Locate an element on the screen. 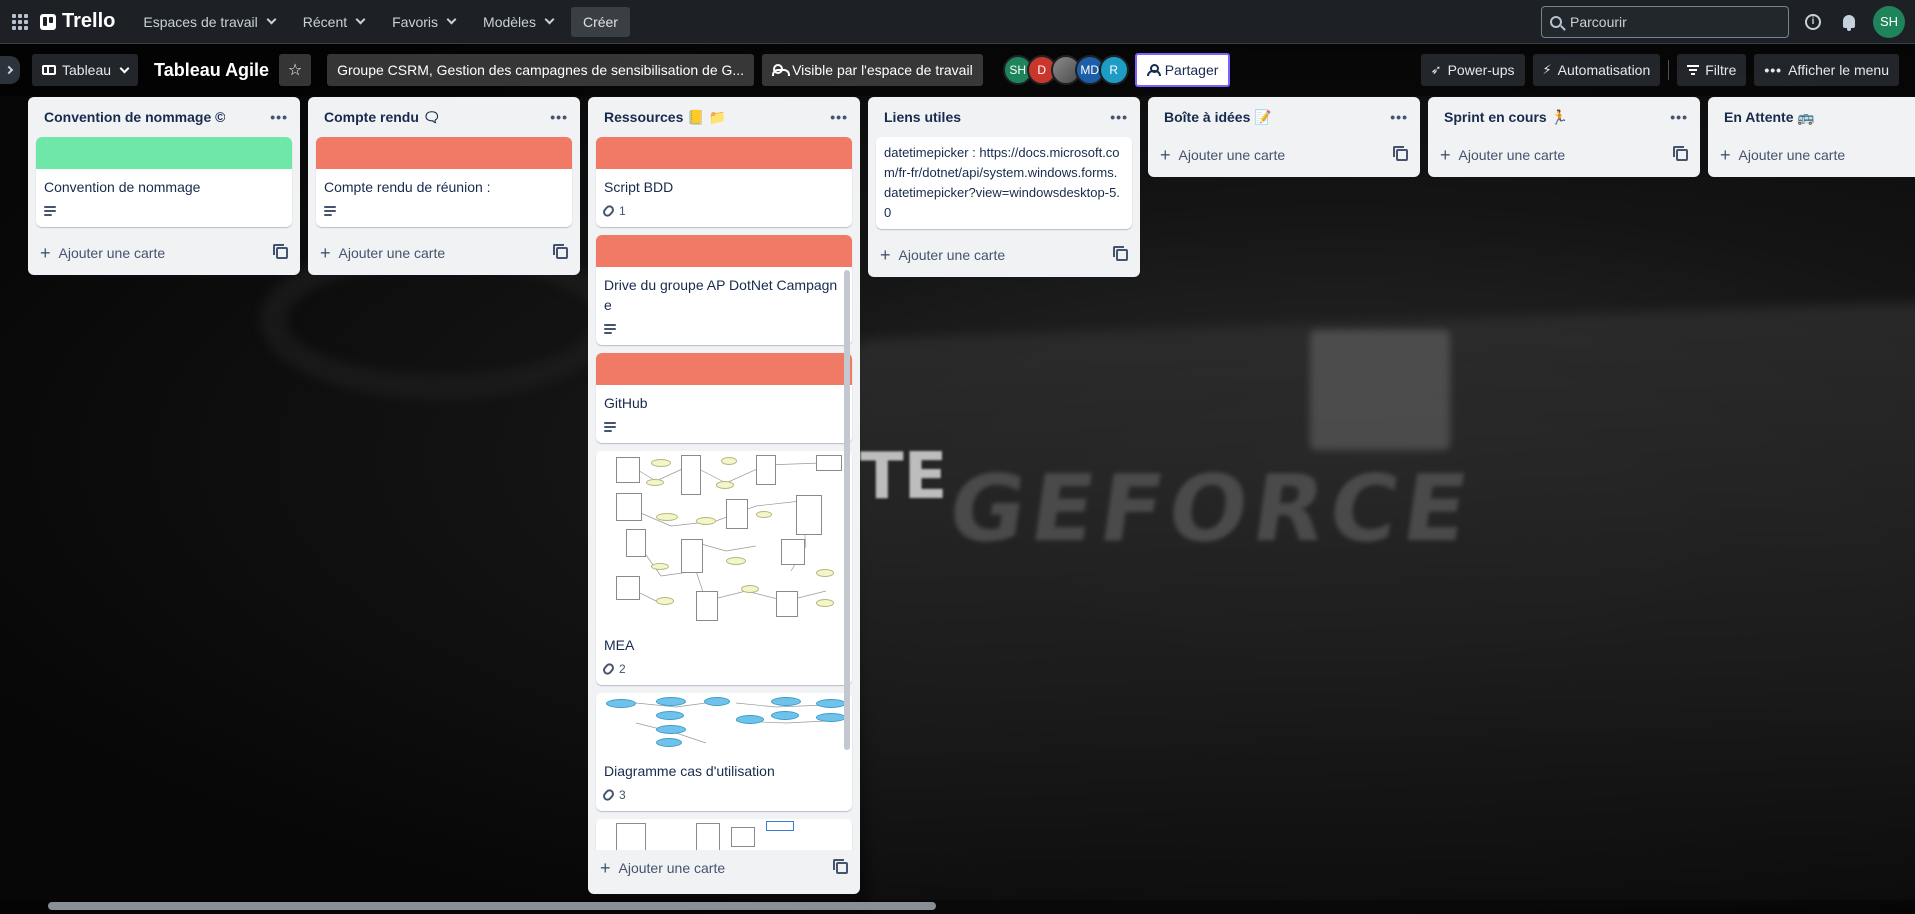  star-board-button: ☆ is located at coordinates (295, 70).